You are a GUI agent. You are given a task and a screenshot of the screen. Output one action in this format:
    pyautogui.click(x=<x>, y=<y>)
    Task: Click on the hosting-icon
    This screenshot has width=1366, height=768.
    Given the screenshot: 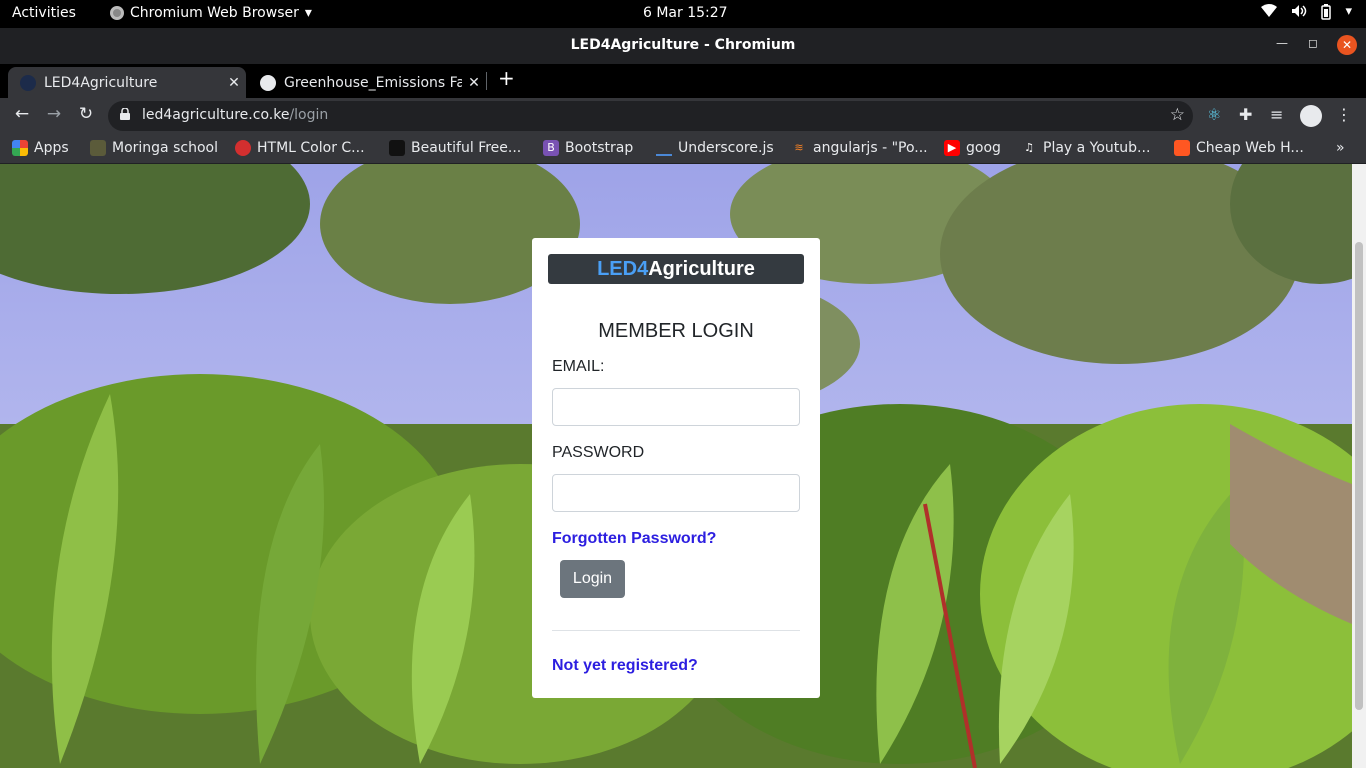 What is the action you would take?
    pyautogui.click(x=1182, y=148)
    